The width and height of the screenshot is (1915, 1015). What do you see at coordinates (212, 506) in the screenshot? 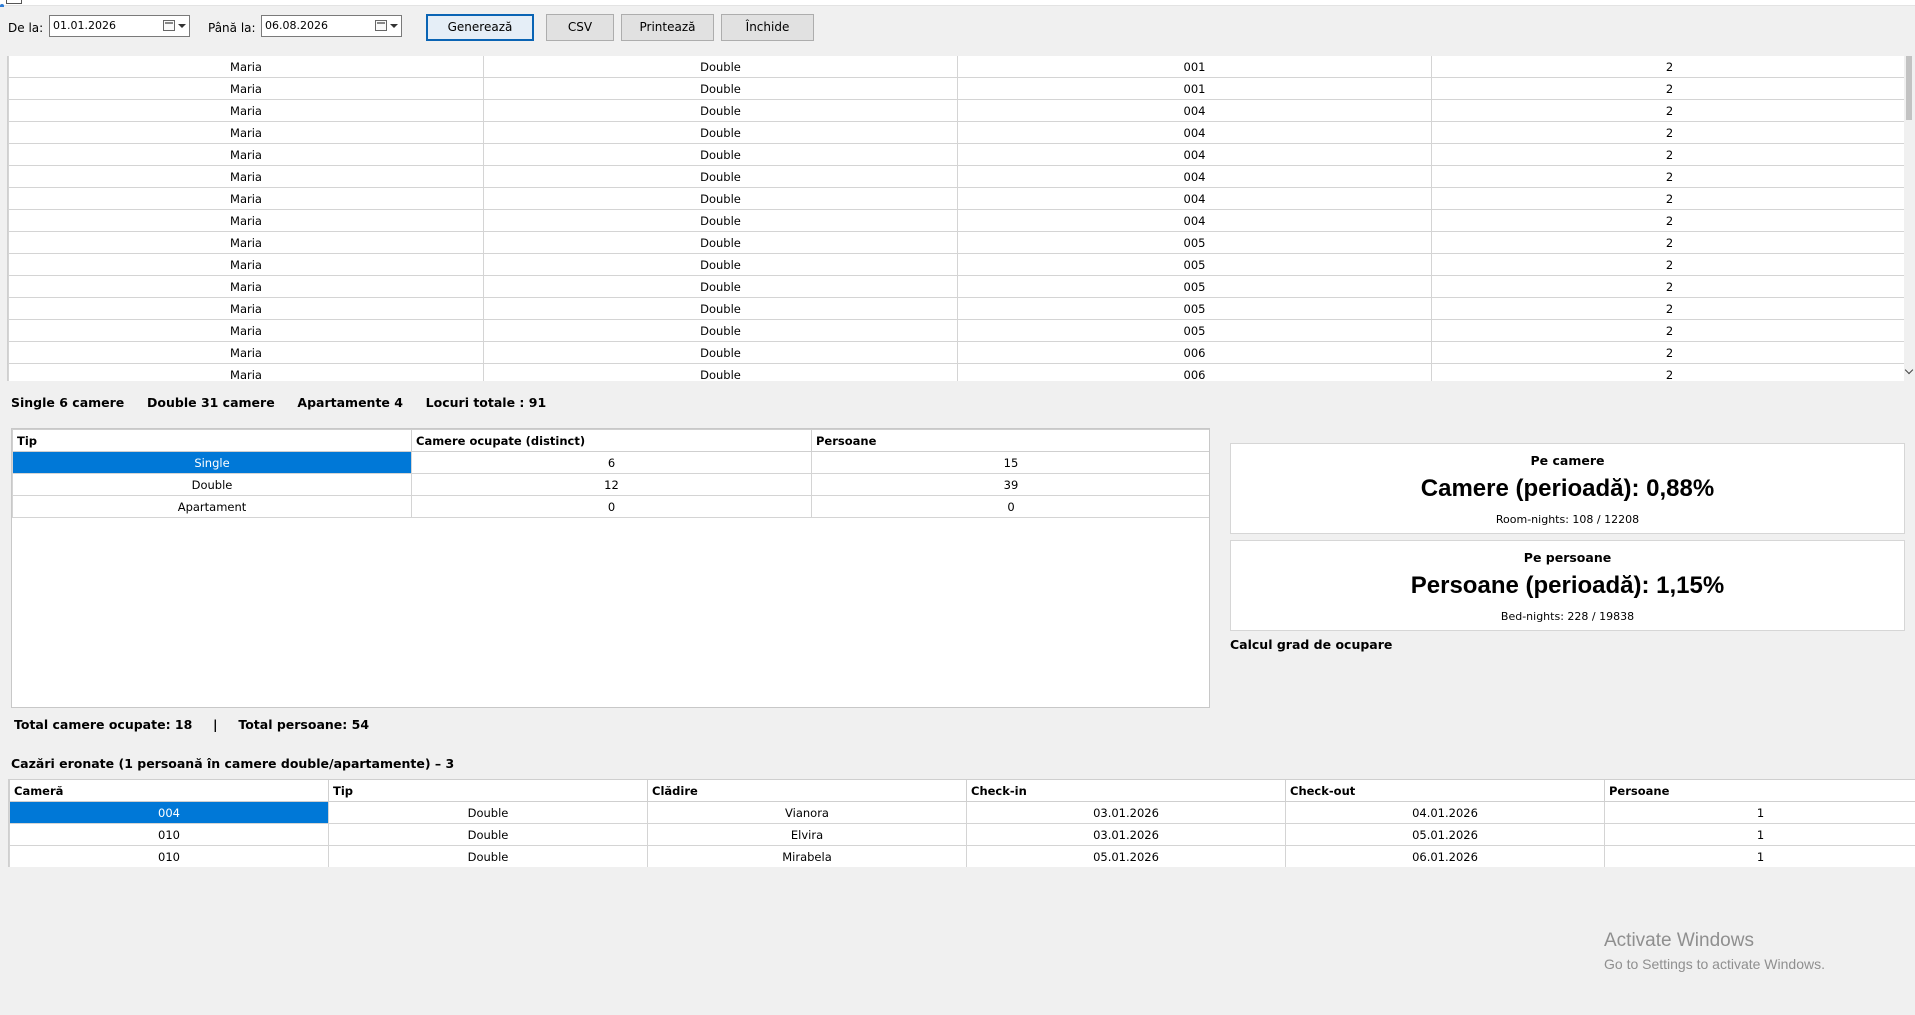
I see `table-cell: Apartament` at bounding box center [212, 506].